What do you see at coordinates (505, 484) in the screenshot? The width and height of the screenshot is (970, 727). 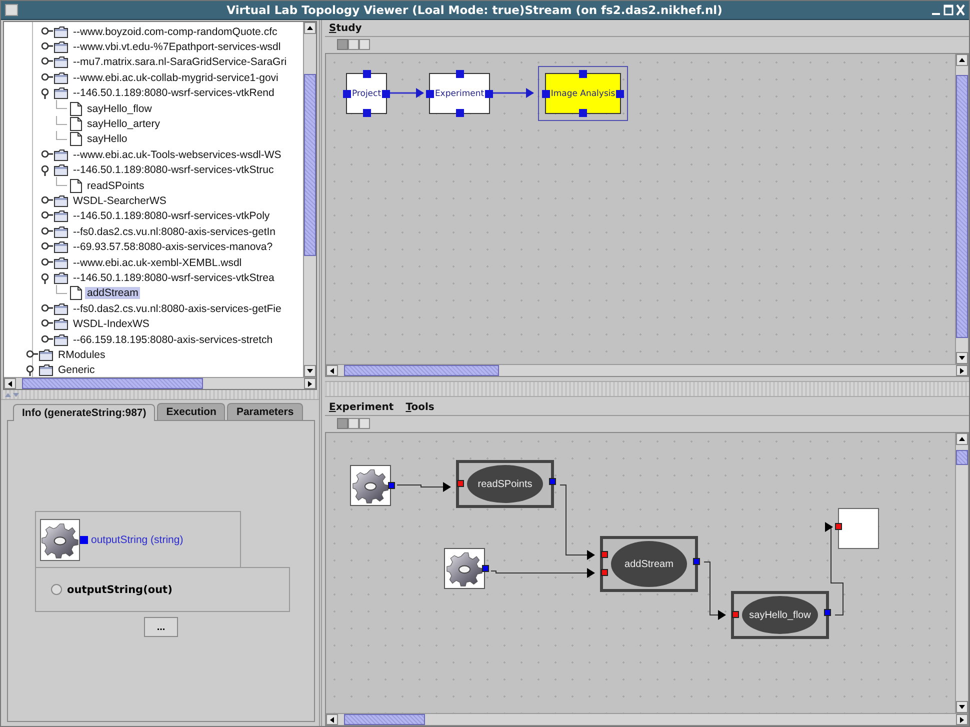 I see `service-node: readSPoints` at bounding box center [505, 484].